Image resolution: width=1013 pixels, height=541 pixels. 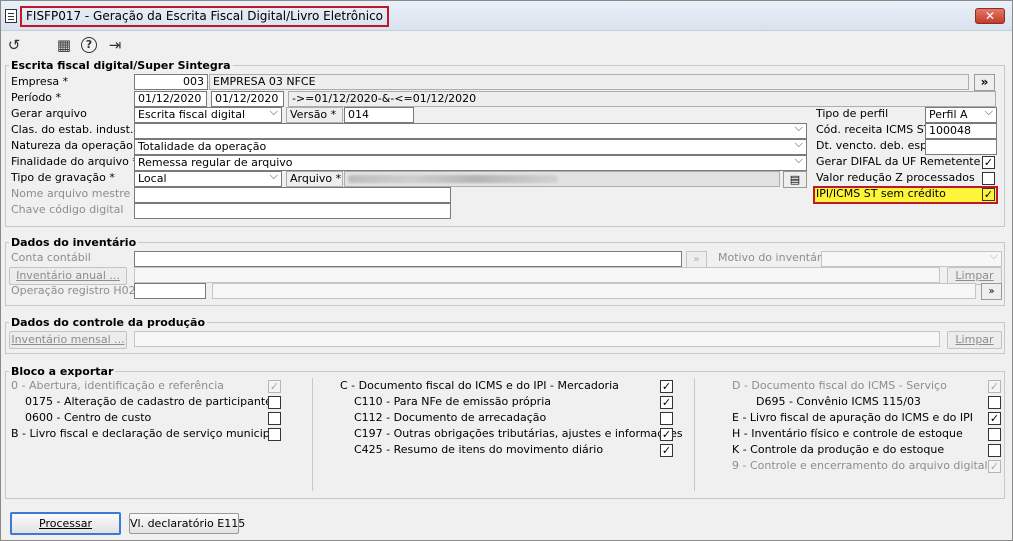 I want to click on conta-lookup-button: », so click(x=696, y=259).